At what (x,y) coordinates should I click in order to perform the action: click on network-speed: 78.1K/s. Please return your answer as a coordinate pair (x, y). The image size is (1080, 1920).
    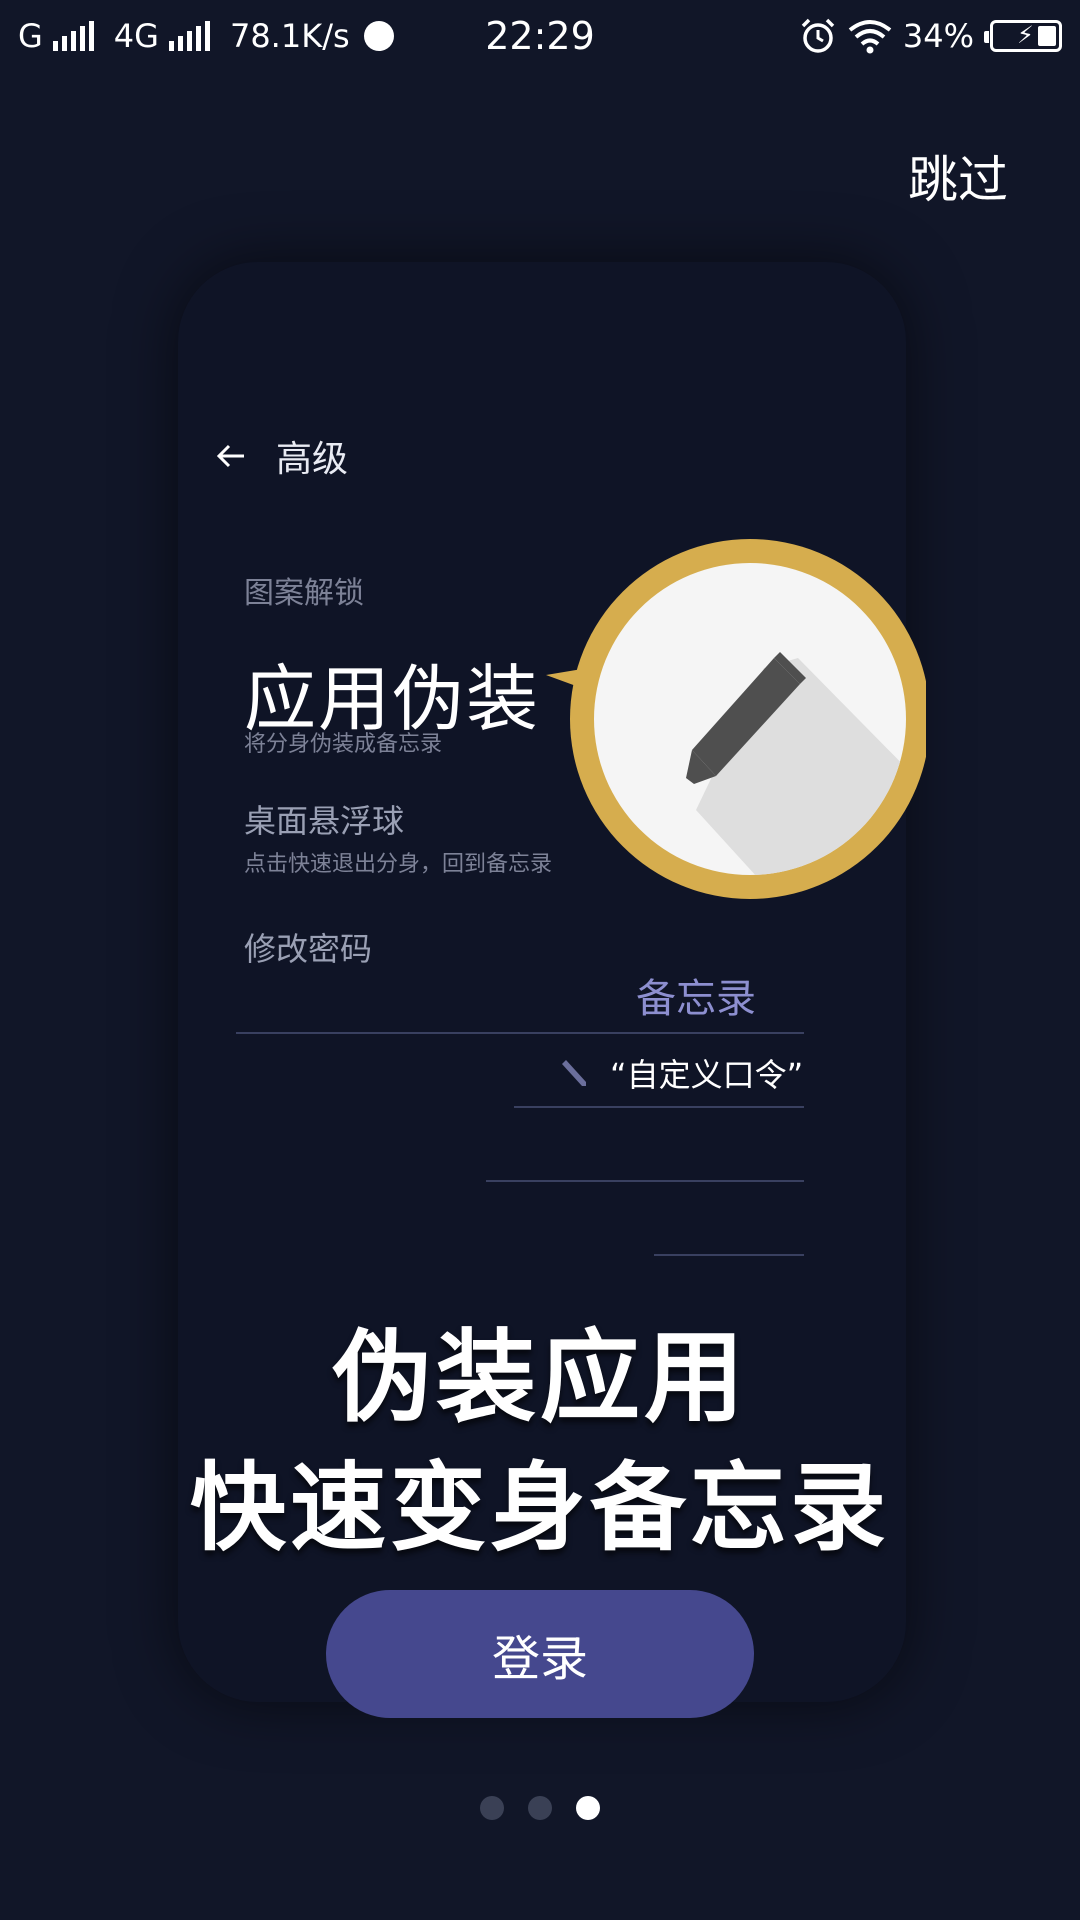
    Looking at the image, I should click on (289, 36).